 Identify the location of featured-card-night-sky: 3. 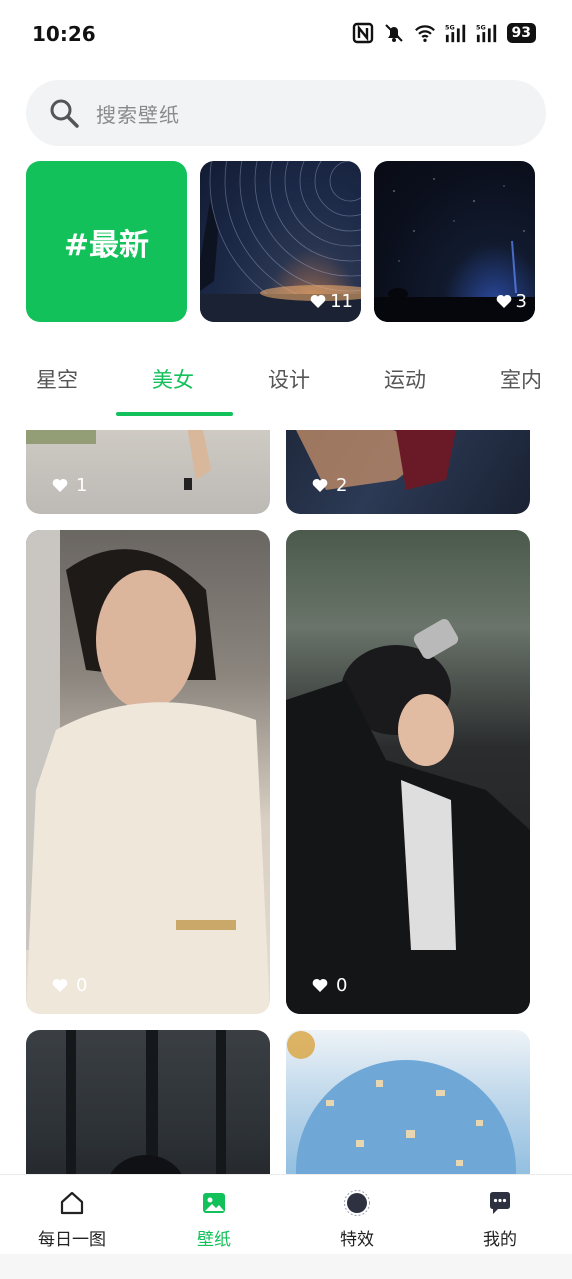
(454, 241).